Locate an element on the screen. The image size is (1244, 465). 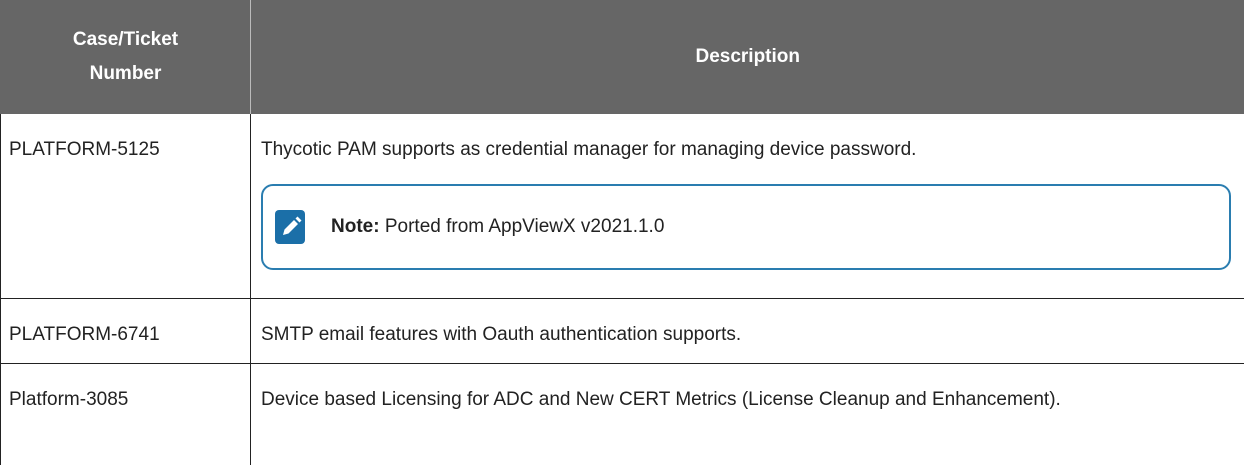
note-text: Note: Ported from AppViewX v2021.1.0 is located at coordinates (497, 227).